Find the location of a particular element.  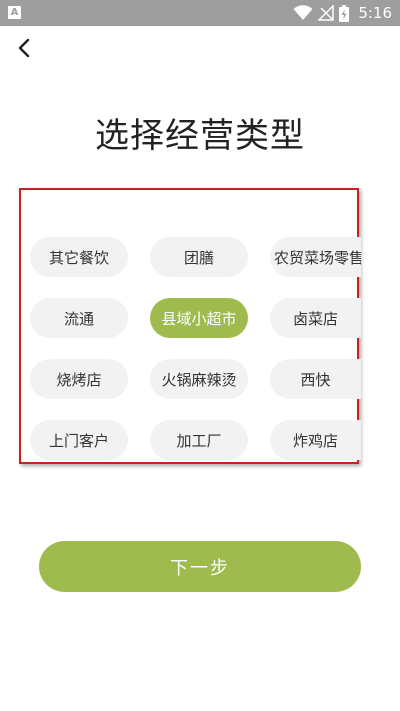

option-chip: 卤菜店 is located at coordinates (315, 318).